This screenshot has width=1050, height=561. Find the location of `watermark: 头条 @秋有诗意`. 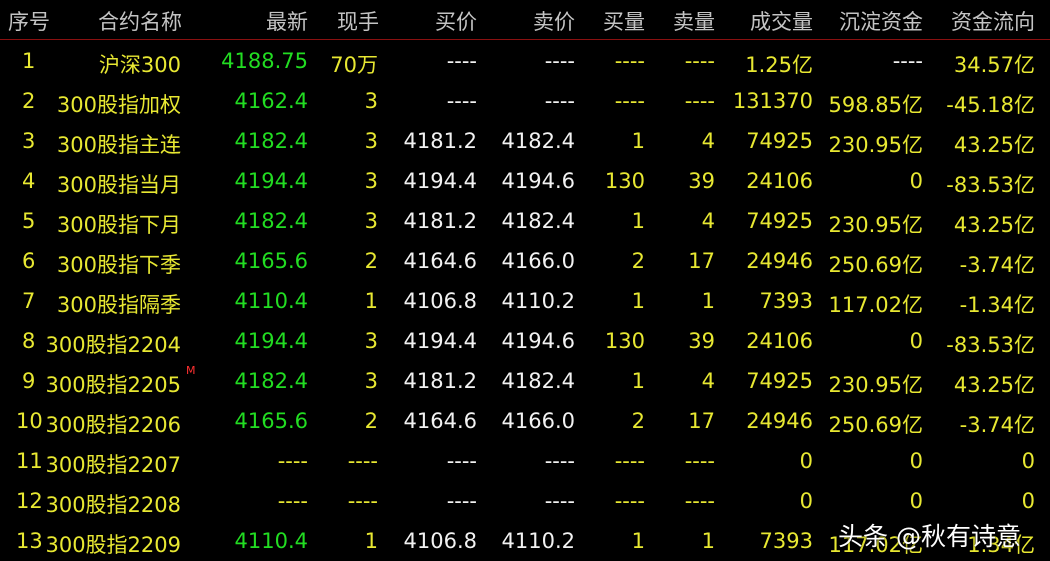

watermark: 头条 @秋有诗意 is located at coordinates (929, 536).